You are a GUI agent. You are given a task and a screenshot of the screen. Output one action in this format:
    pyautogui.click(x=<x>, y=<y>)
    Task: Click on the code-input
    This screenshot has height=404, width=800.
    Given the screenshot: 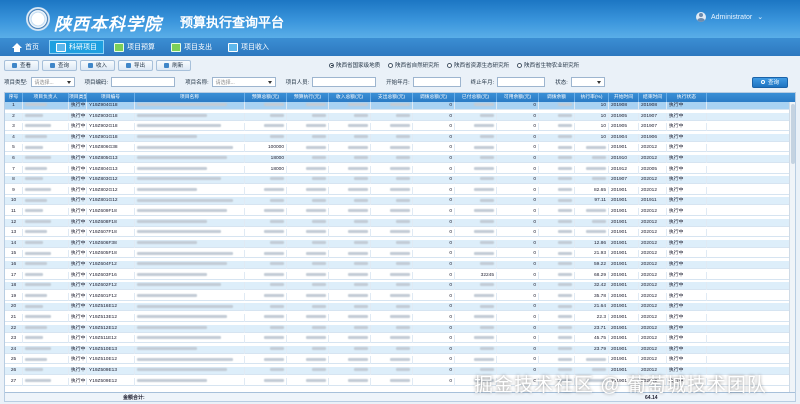 What is the action you would take?
    pyautogui.click(x=143, y=82)
    